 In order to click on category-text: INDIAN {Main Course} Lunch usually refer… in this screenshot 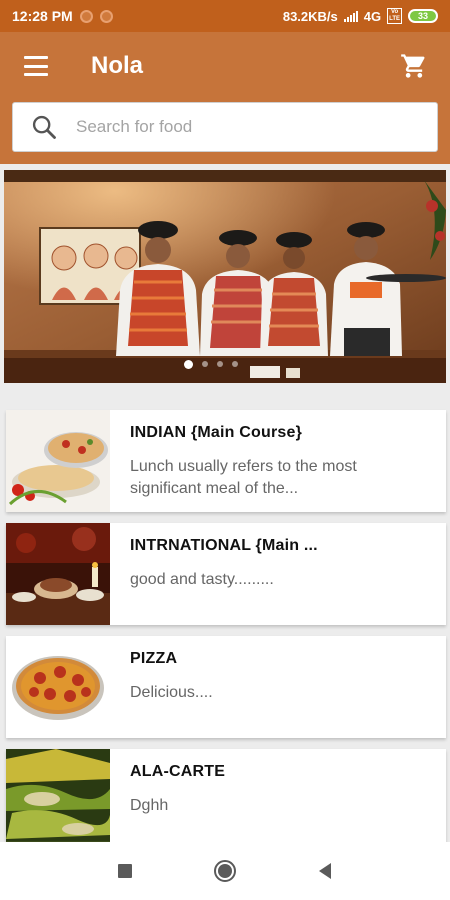, I will do `click(278, 461)`.